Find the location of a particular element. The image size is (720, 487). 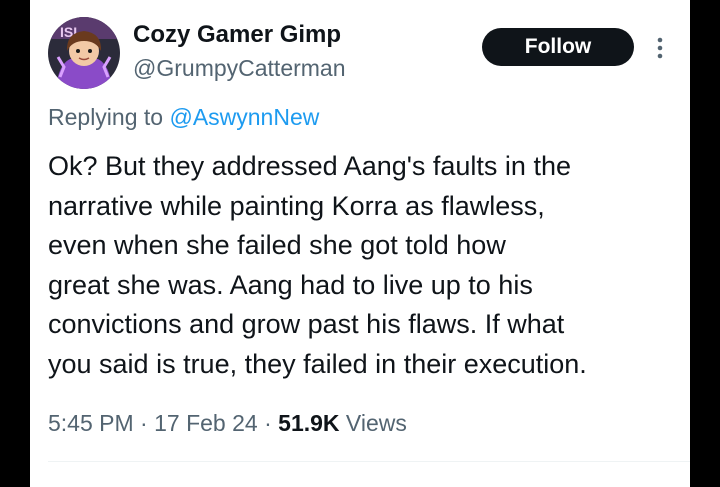

tweet-meta: 5:45 PM · 17 Feb 24 · 51.9K Views is located at coordinates (227, 423).